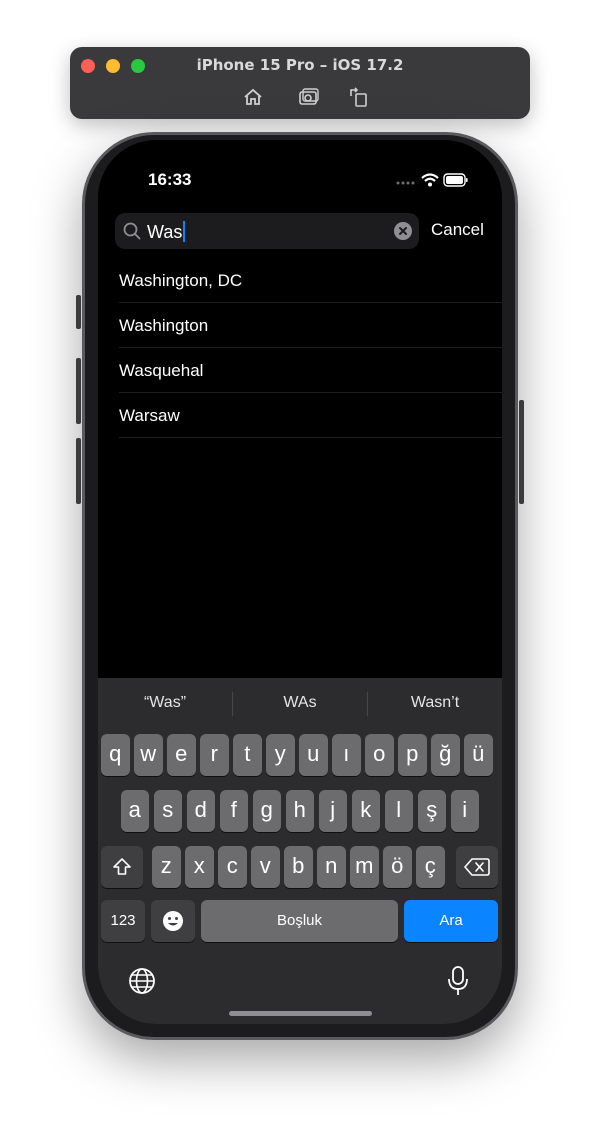 The height and width of the screenshot is (1136, 600). Describe the element at coordinates (170, 179) in the screenshot. I see `status-time: 16:33` at that location.